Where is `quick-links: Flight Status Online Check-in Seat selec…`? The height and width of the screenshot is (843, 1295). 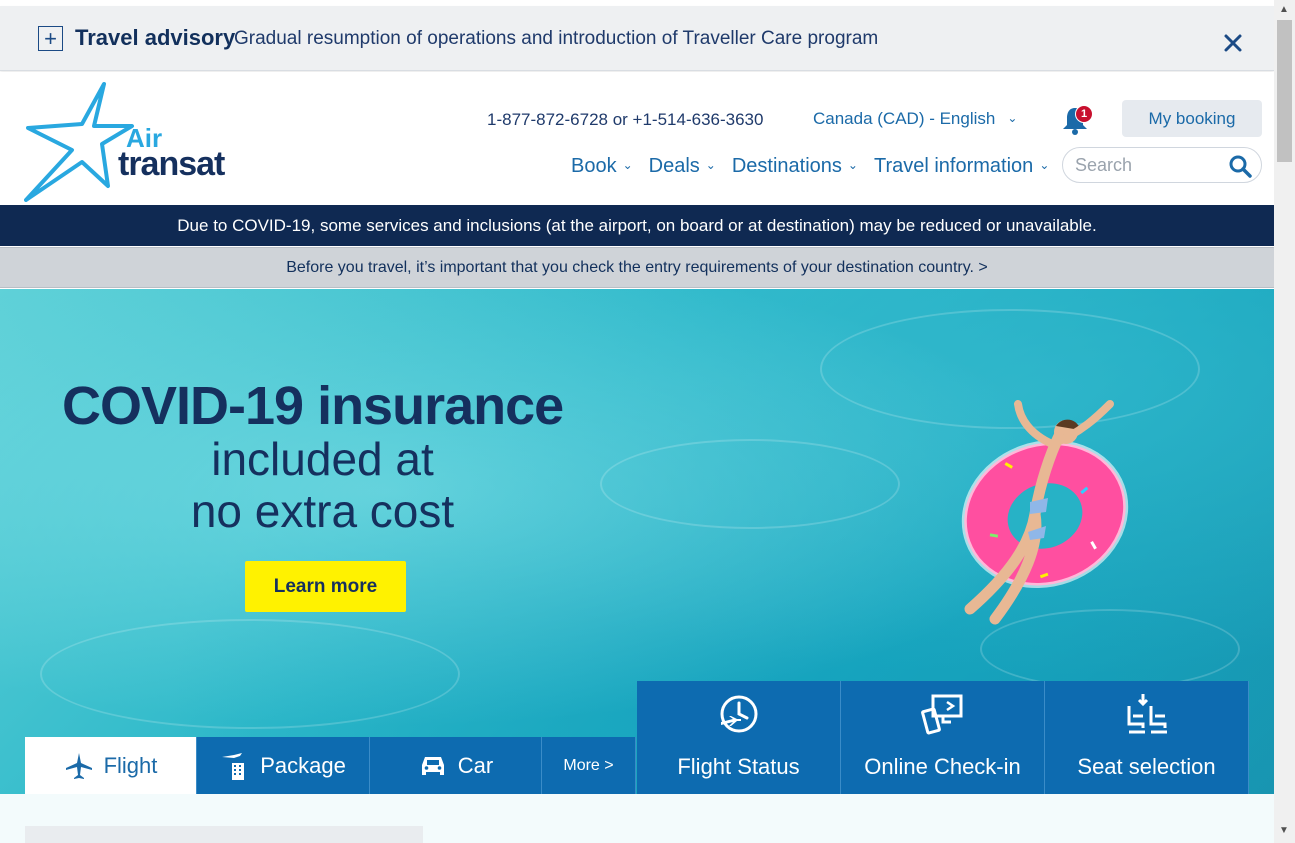
quick-links: Flight Status Online Check-in Seat selec… is located at coordinates (943, 737).